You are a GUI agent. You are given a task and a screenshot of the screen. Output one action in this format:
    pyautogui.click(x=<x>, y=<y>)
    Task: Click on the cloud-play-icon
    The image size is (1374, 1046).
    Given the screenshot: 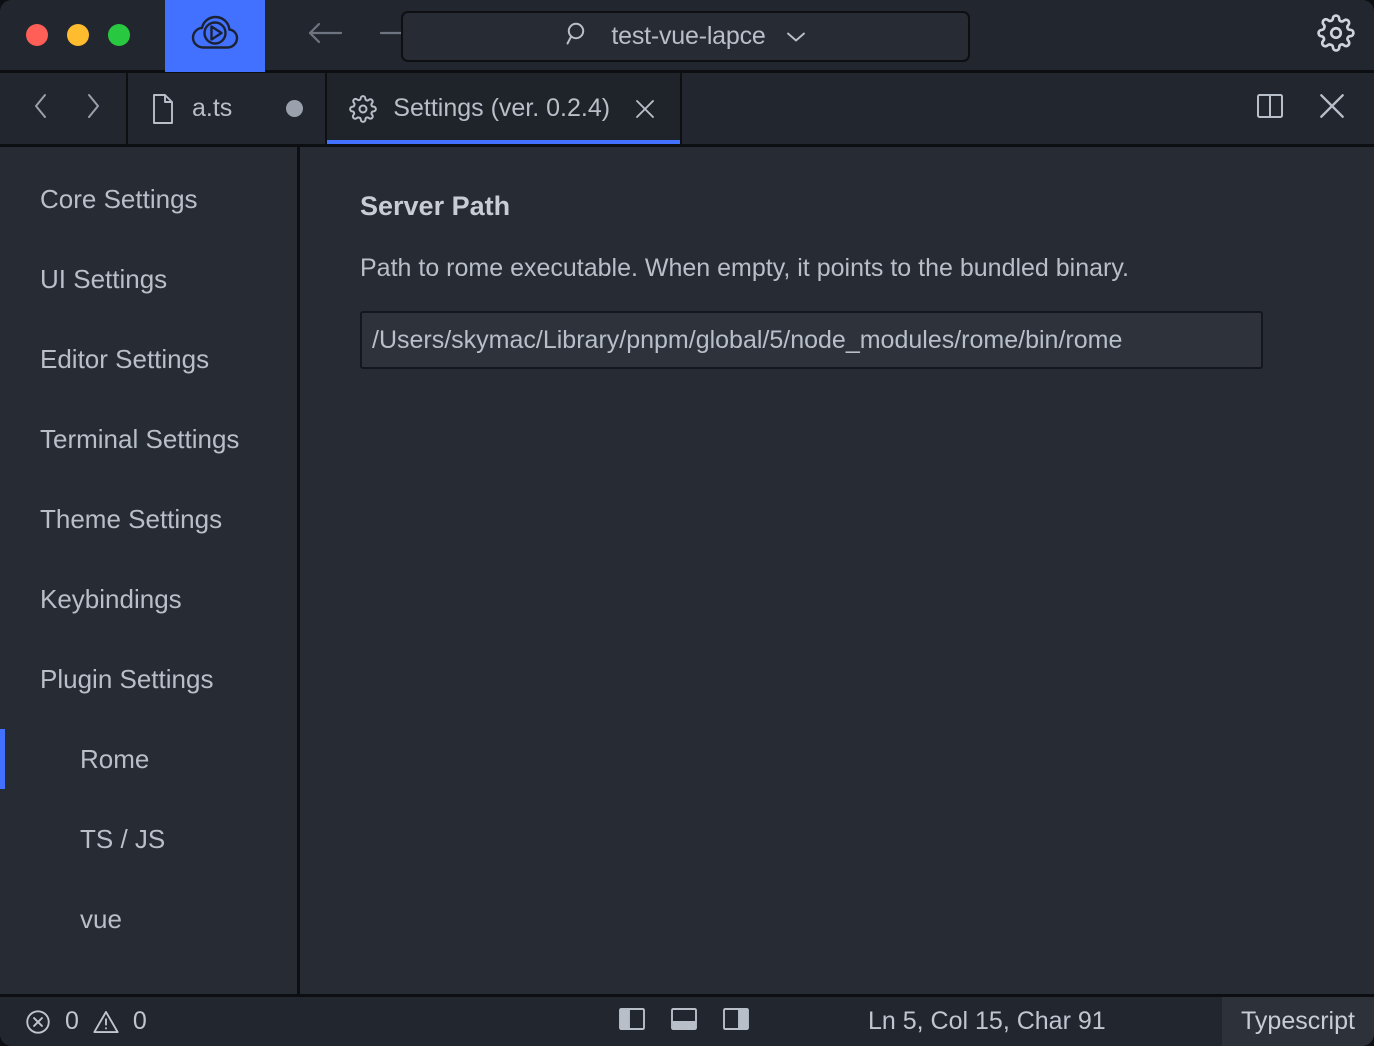 What is the action you would take?
    pyautogui.click(x=215, y=35)
    